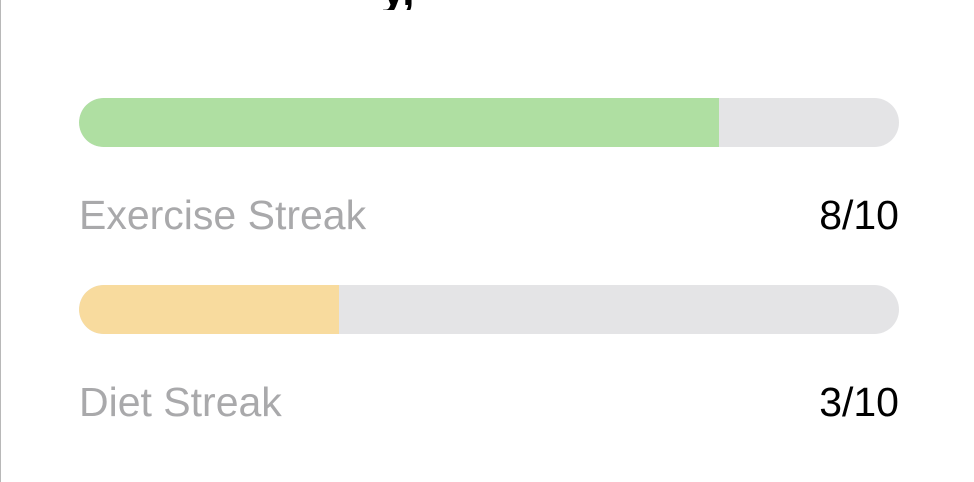 This screenshot has height=482, width=974. What do you see at coordinates (859, 402) in the screenshot?
I see `diet-streak-value: 3/10` at bounding box center [859, 402].